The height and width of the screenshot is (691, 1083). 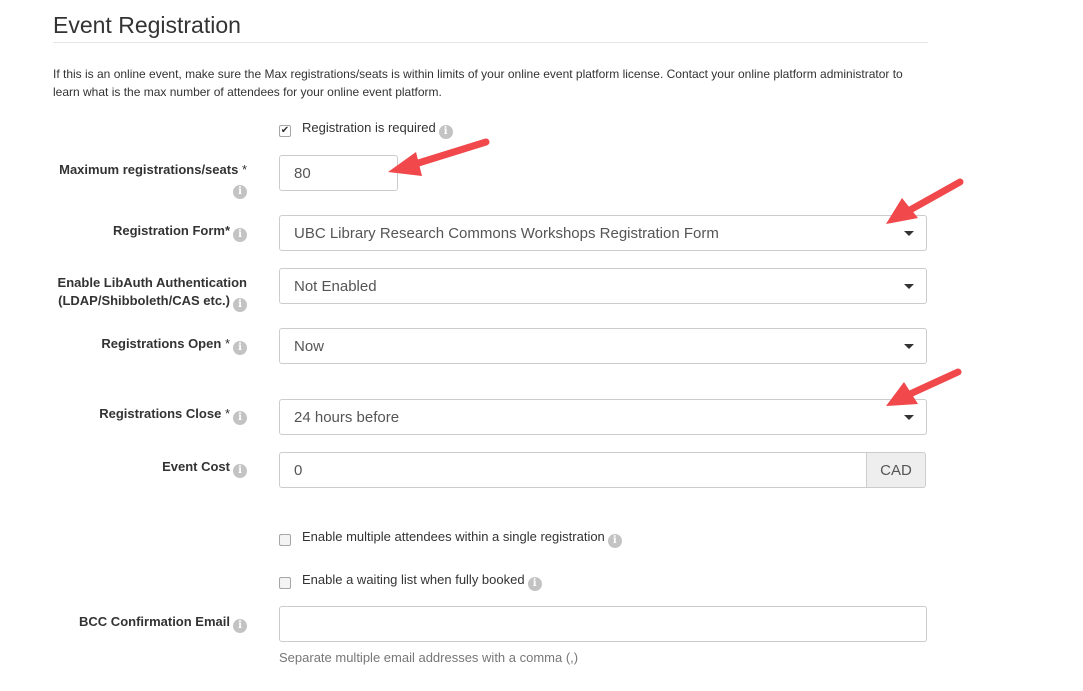 I want to click on libauth-select: Not Enabled, so click(x=603, y=286).